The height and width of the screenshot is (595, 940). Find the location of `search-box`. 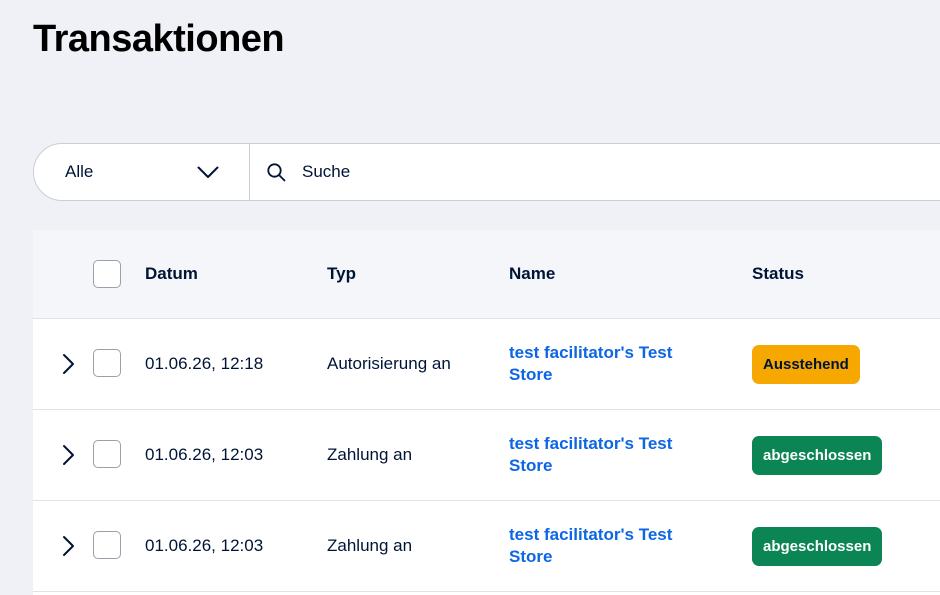

search-box is located at coordinates (595, 172).